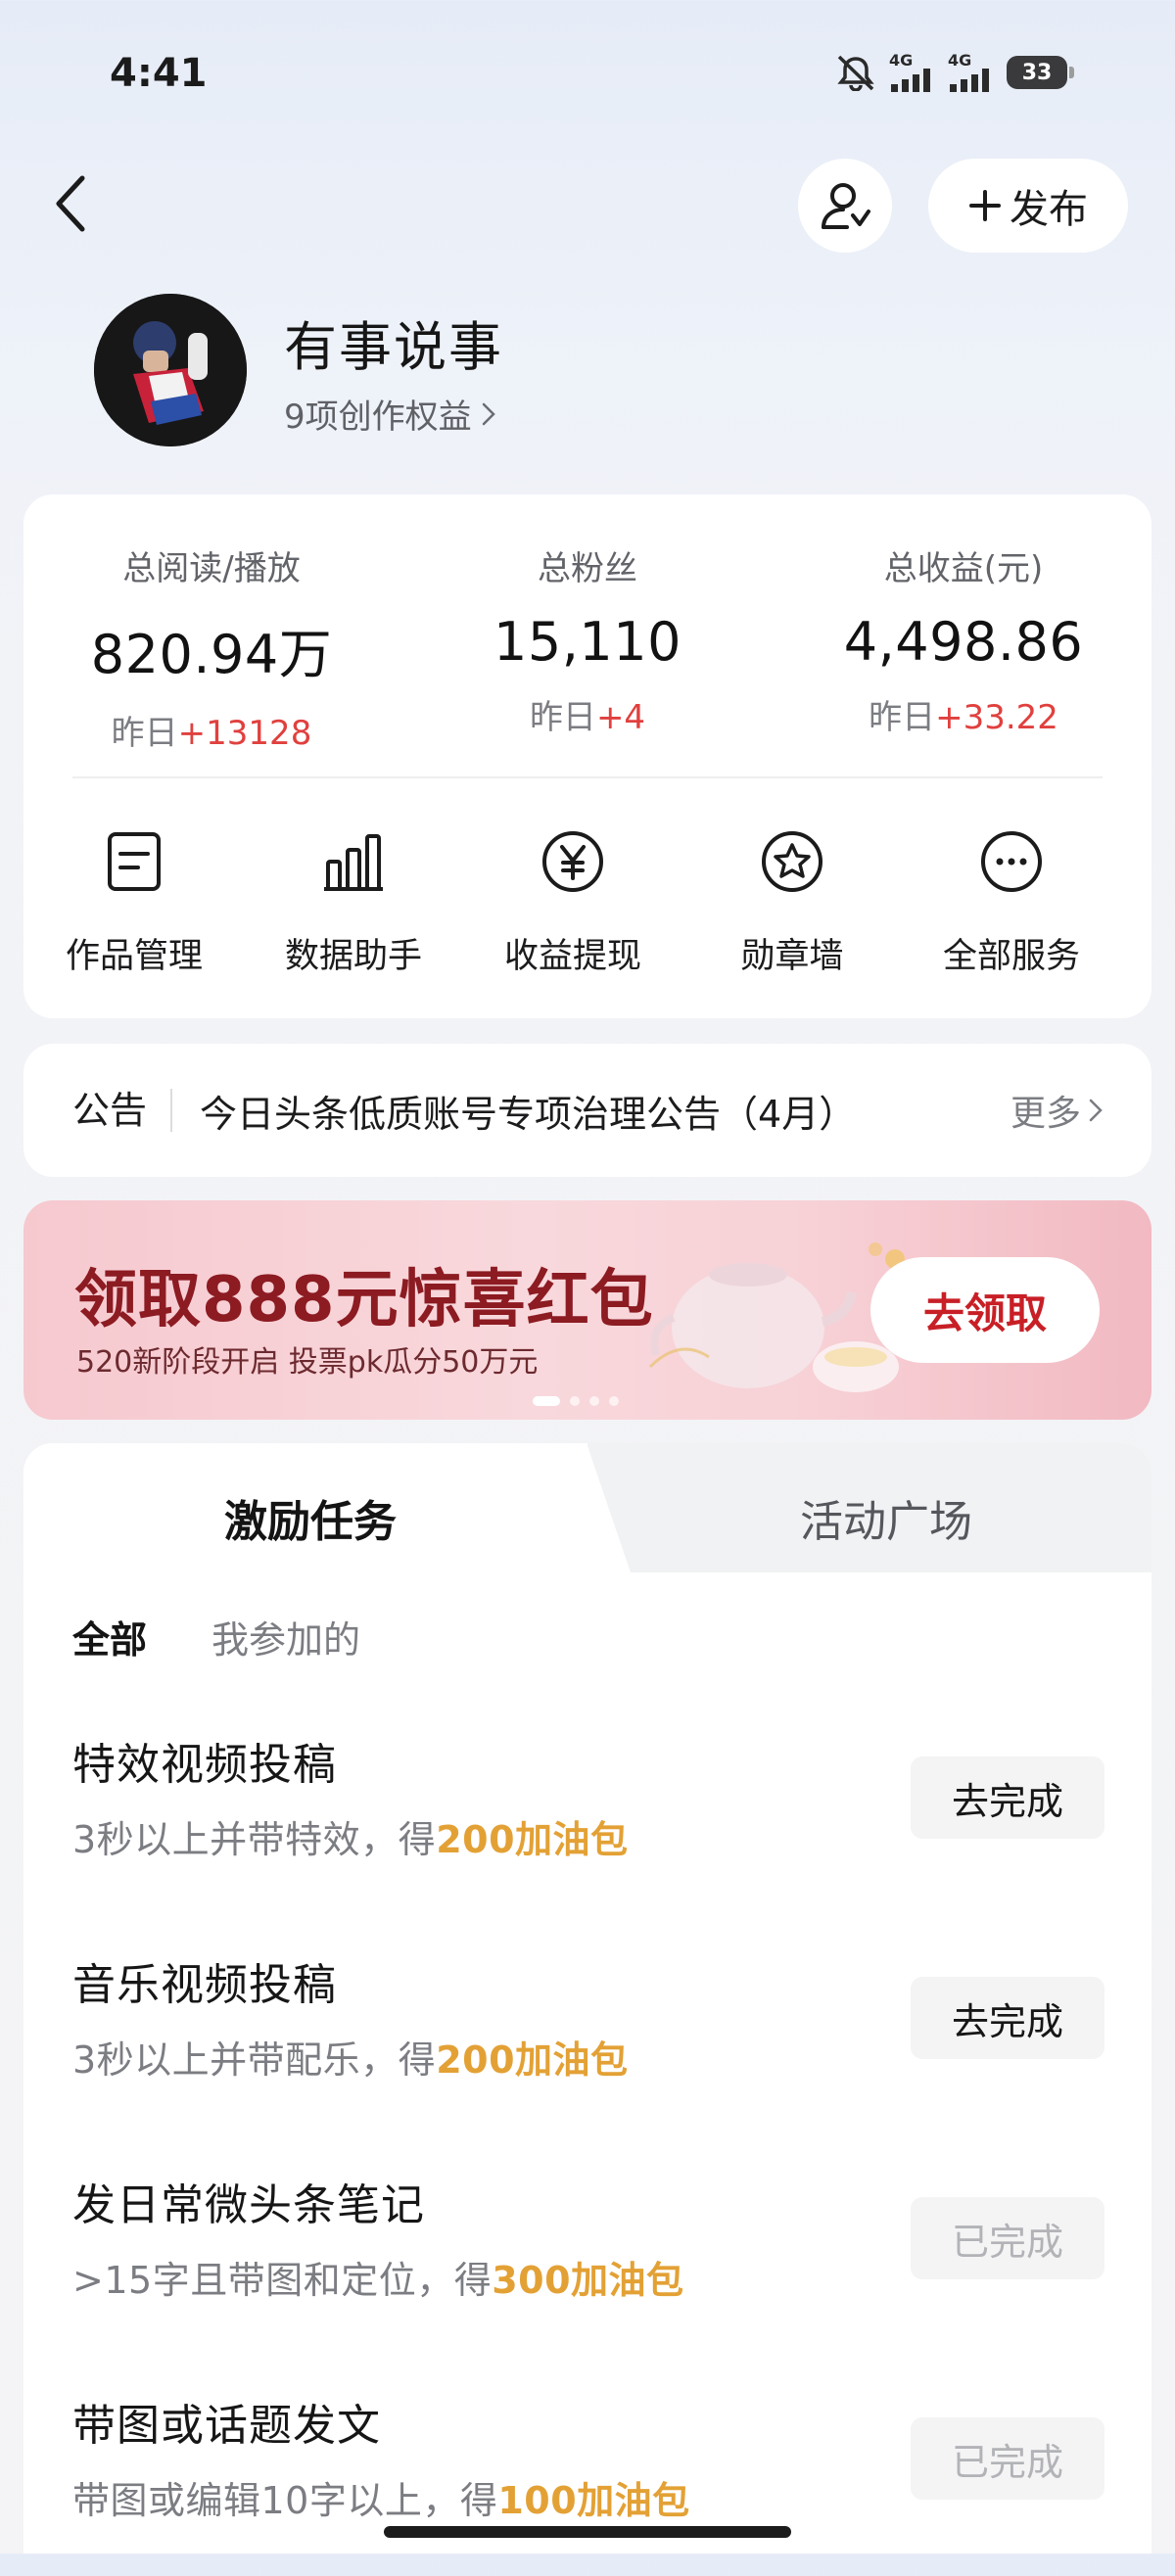 The image size is (1175, 2576). What do you see at coordinates (587, 2532) in the screenshot?
I see `home-indicator` at bounding box center [587, 2532].